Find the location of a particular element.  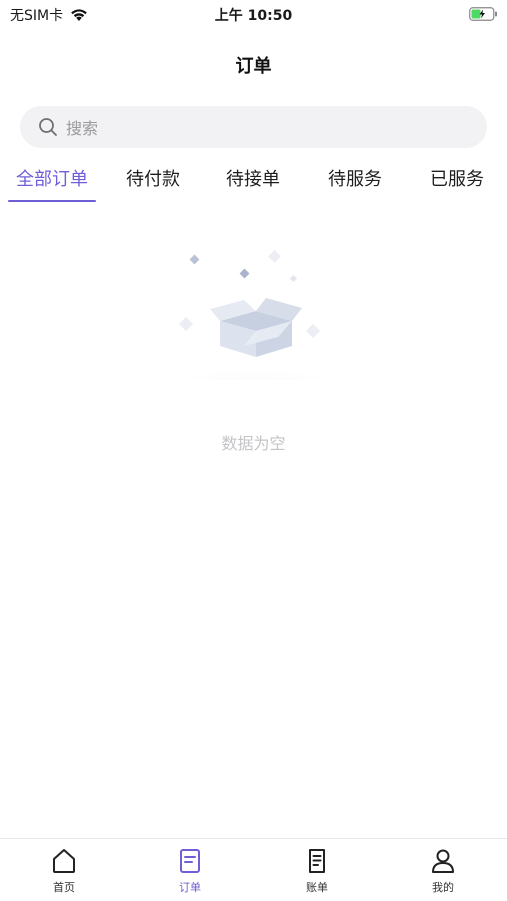

empty-box-illustration is located at coordinates (255, 315).